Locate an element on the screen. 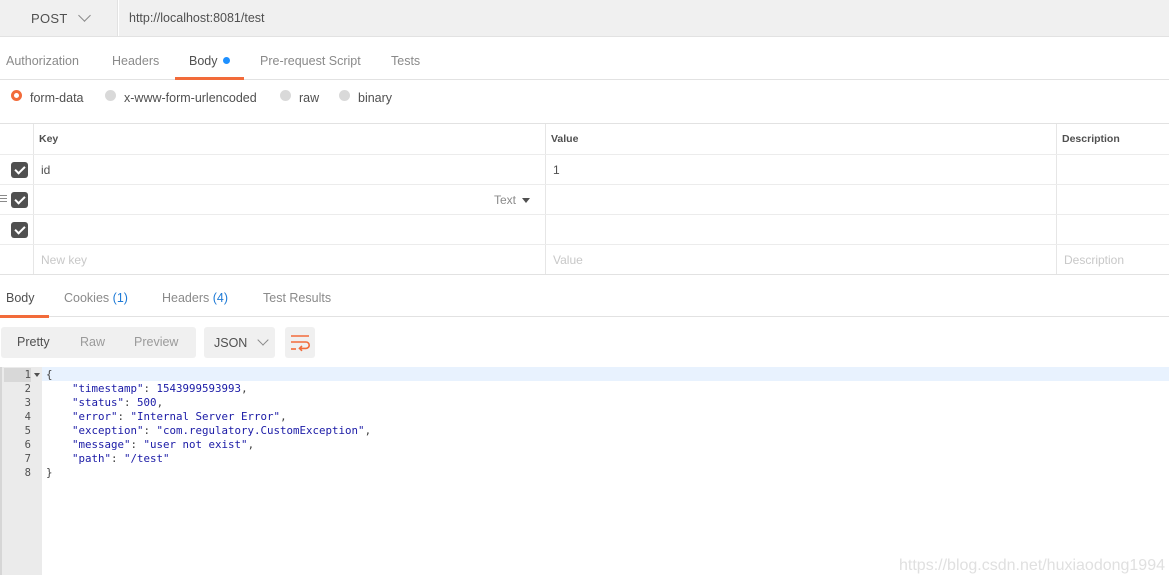 The image size is (1169, 575). tab-label: Tests is located at coordinates (406, 61).